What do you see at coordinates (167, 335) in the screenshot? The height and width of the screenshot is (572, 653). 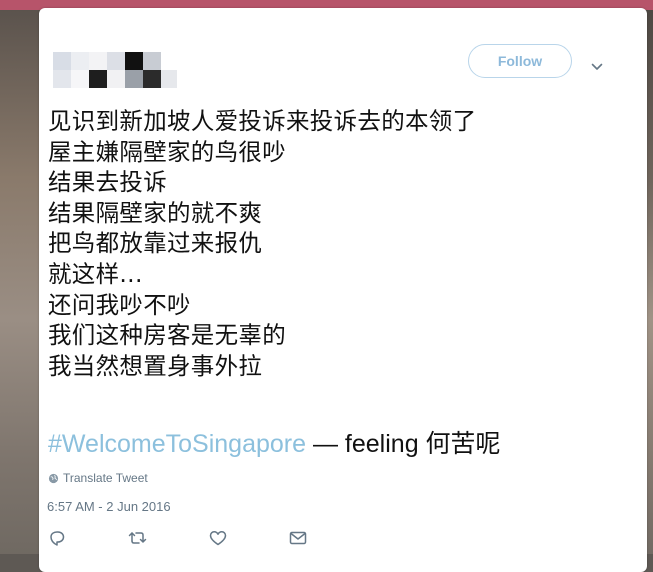 I see `tweet-text-line: 我们这种房客是无辜的` at bounding box center [167, 335].